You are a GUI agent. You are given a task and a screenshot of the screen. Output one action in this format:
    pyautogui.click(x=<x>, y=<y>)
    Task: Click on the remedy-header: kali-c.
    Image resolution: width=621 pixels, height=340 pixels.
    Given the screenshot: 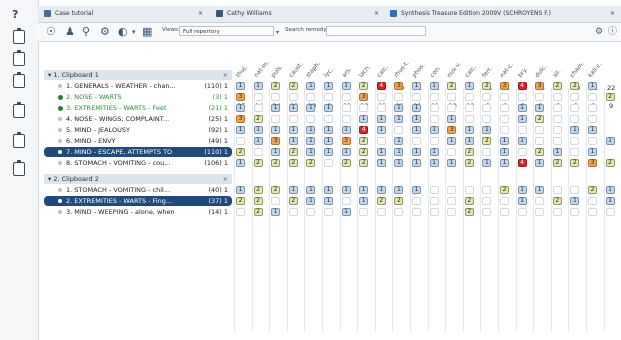 What is the action you would take?
    pyautogui.click(x=595, y=70)
    